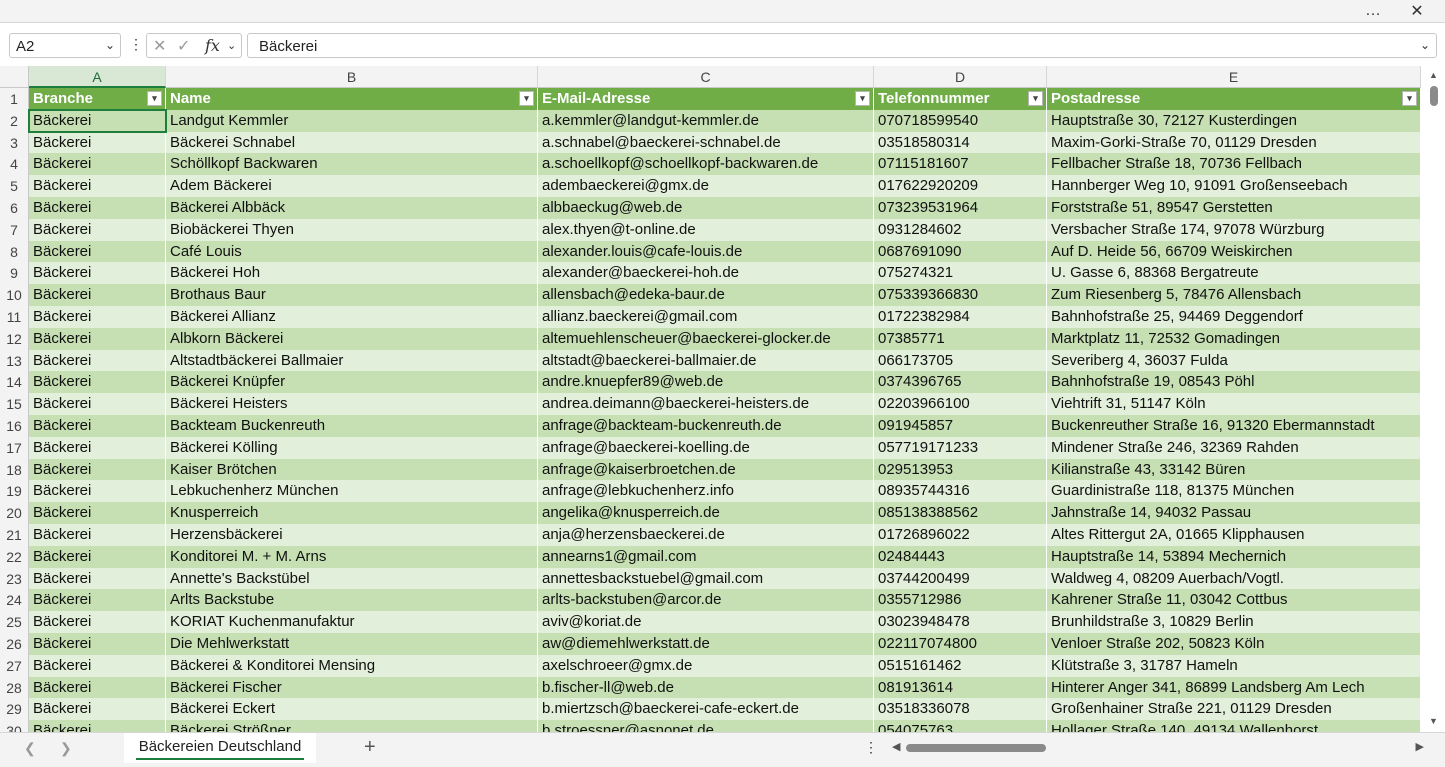 This screenshot has height=767, width=1445. What do you see at coordinates (14, 317) in the screenshot?
I see `row-header: 11` at bounding box center [14, 317].